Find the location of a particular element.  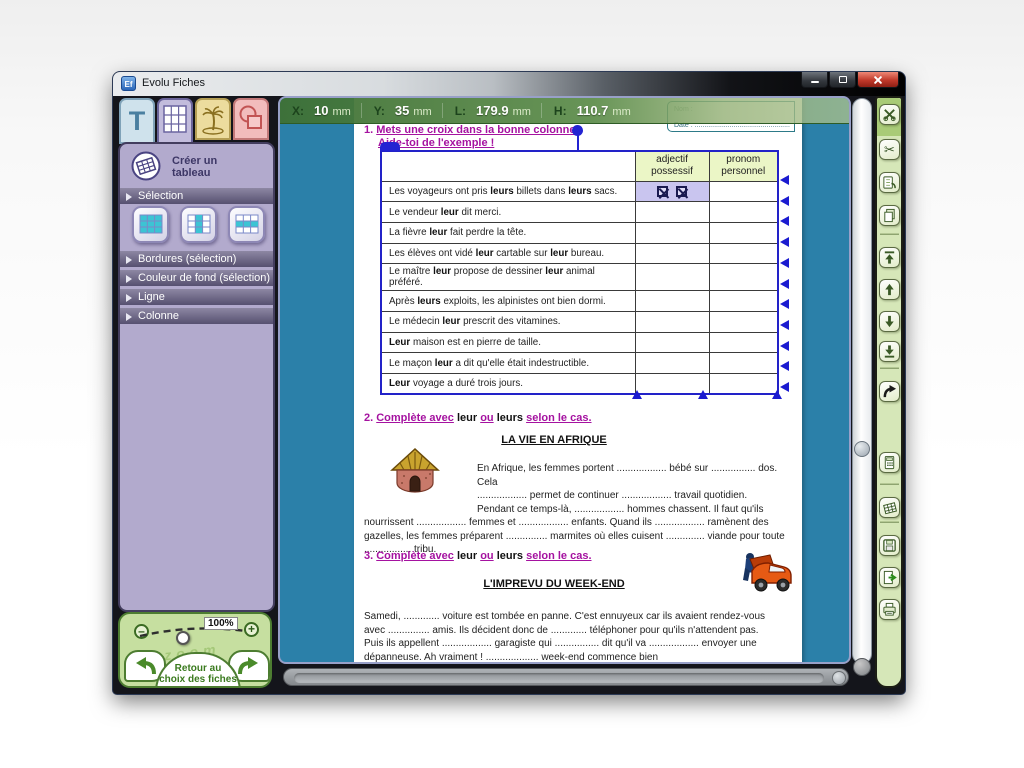

sentence-cell: Le médecin leur prescrit des vitamines. is located at coordinates (508, 321).